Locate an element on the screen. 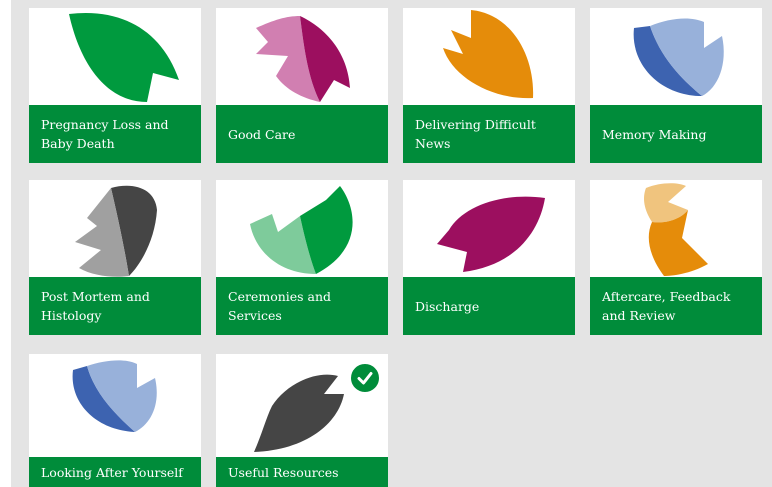 The height and width of the screenshot is (487, 772). module-tile-pregnancy-loss: Pregnancy Loss and Baby Death is located at coordinates (115, 85).